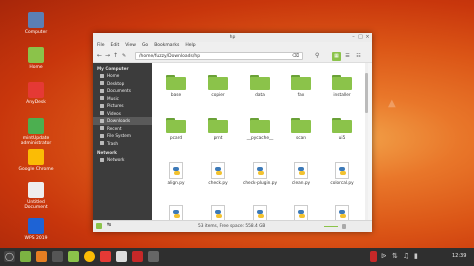 The width and height of the screenshot is (474, 266). I want to click on icon-view-button: ▦, so click(336, 56).